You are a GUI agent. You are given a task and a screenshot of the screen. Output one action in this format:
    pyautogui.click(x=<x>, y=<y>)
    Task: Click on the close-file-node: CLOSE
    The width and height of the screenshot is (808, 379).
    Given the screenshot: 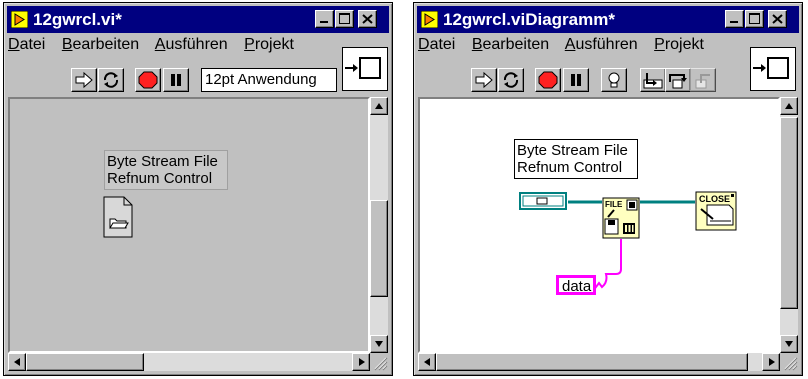 What is the action you would take?
    pyautogui.click(x=716, y=211)
    